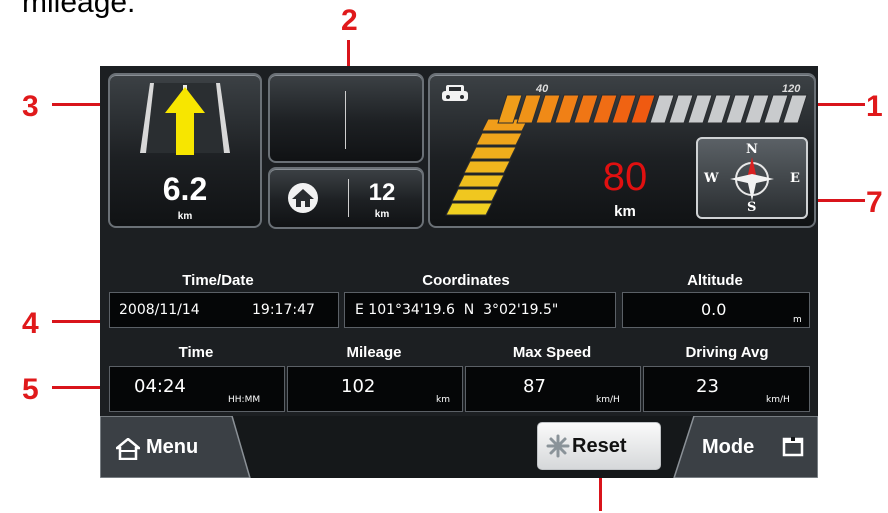 The width and height of the screenshot is (888, 513). I want to click on trip-time-unit: HH:MM, so click(244, 400).